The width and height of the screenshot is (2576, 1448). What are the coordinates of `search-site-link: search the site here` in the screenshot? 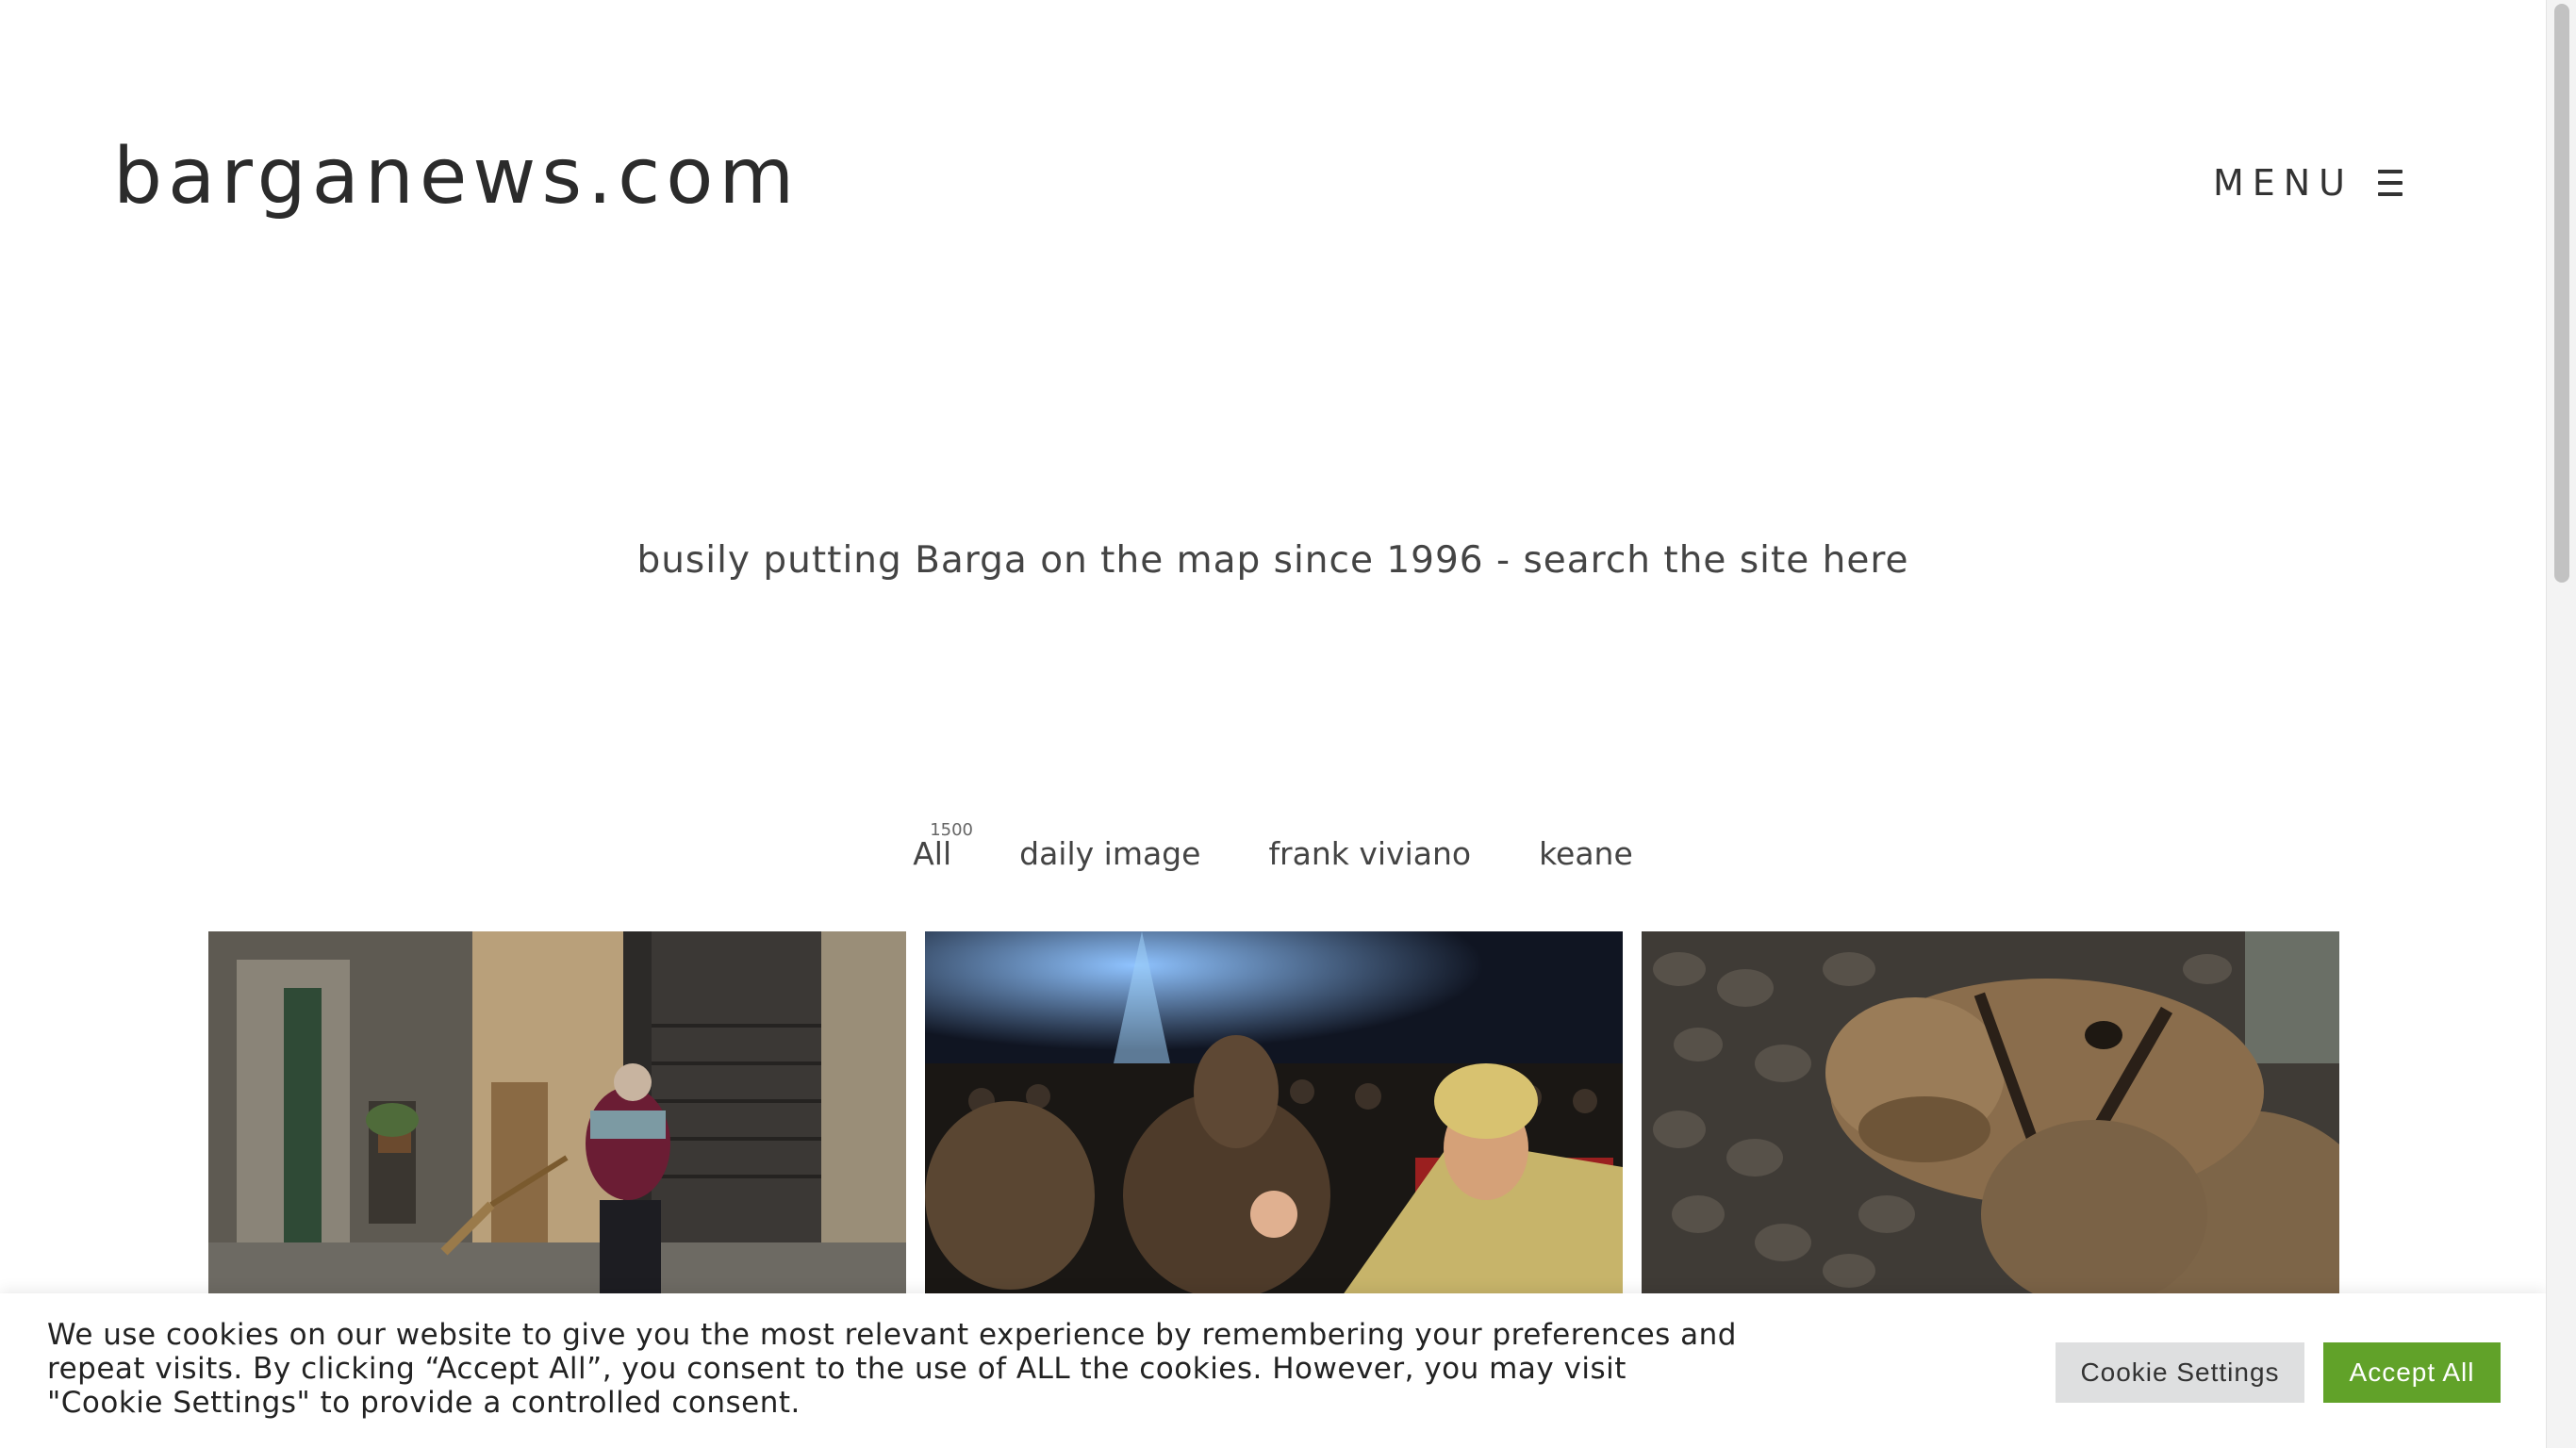 It's located at (1715, 560).